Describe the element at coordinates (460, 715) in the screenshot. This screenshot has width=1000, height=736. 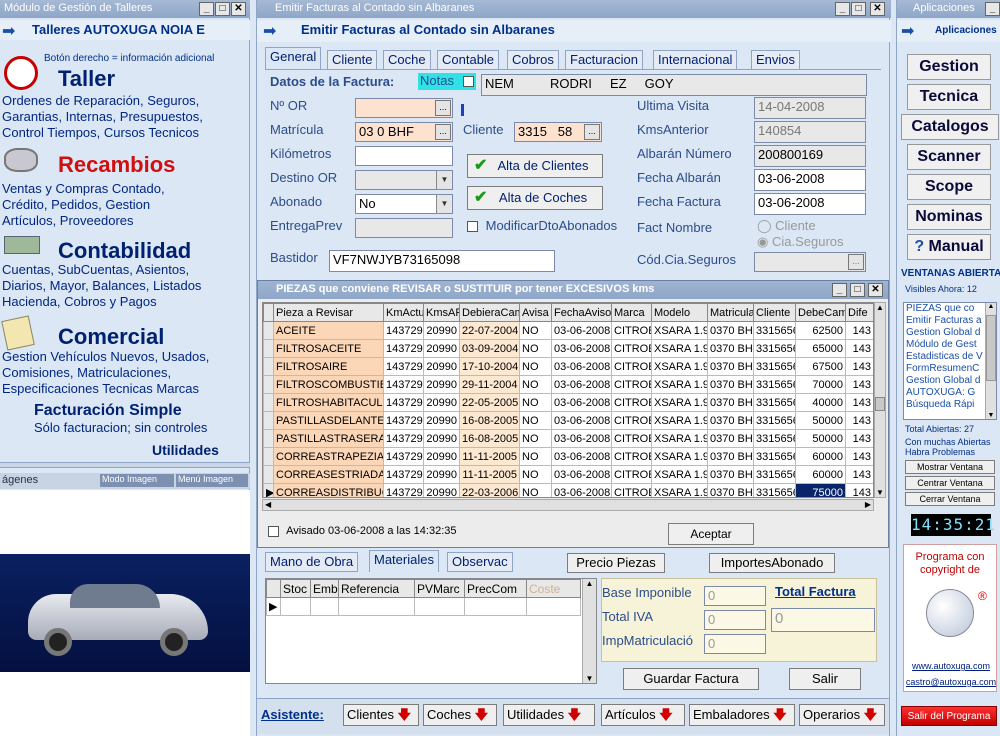
I see `asistente-coches-button: Coches 🡇` at that location.